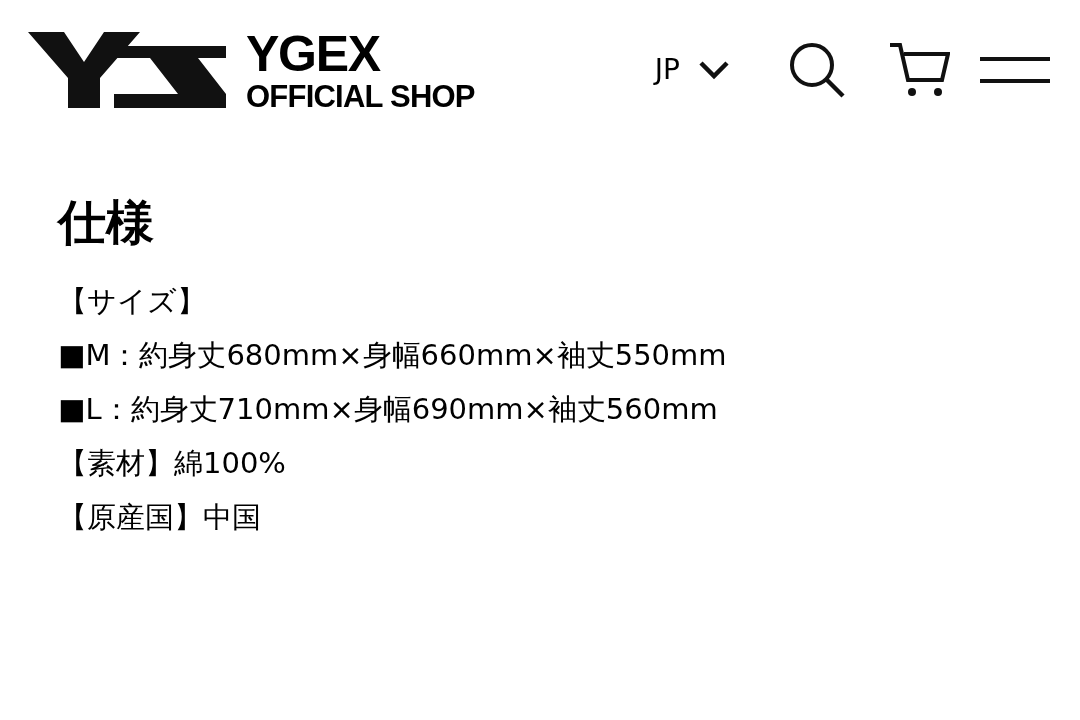 The height and width of the screenshot is (720, 1080). I want to click on language-selector: JP, so click(692, 70).